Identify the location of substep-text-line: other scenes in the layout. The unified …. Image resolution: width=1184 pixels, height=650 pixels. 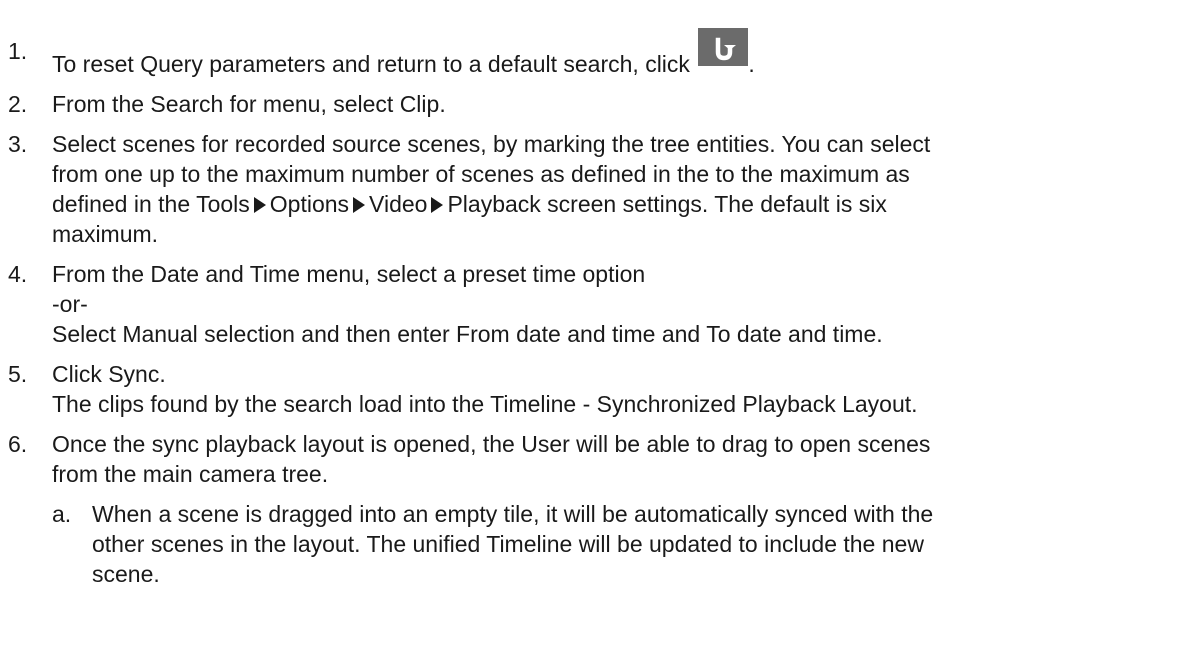
(508, 544).